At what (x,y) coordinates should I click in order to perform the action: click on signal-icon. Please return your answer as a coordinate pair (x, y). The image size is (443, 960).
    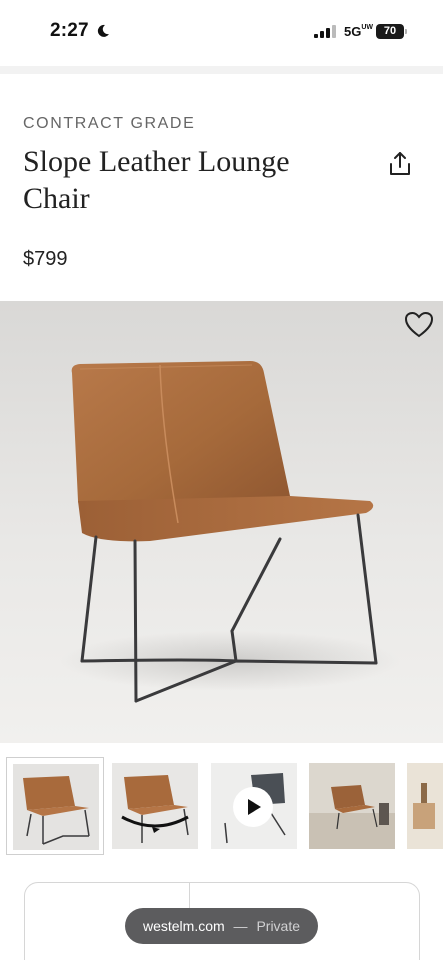
    Looking at the image, I should click on (325, 31).